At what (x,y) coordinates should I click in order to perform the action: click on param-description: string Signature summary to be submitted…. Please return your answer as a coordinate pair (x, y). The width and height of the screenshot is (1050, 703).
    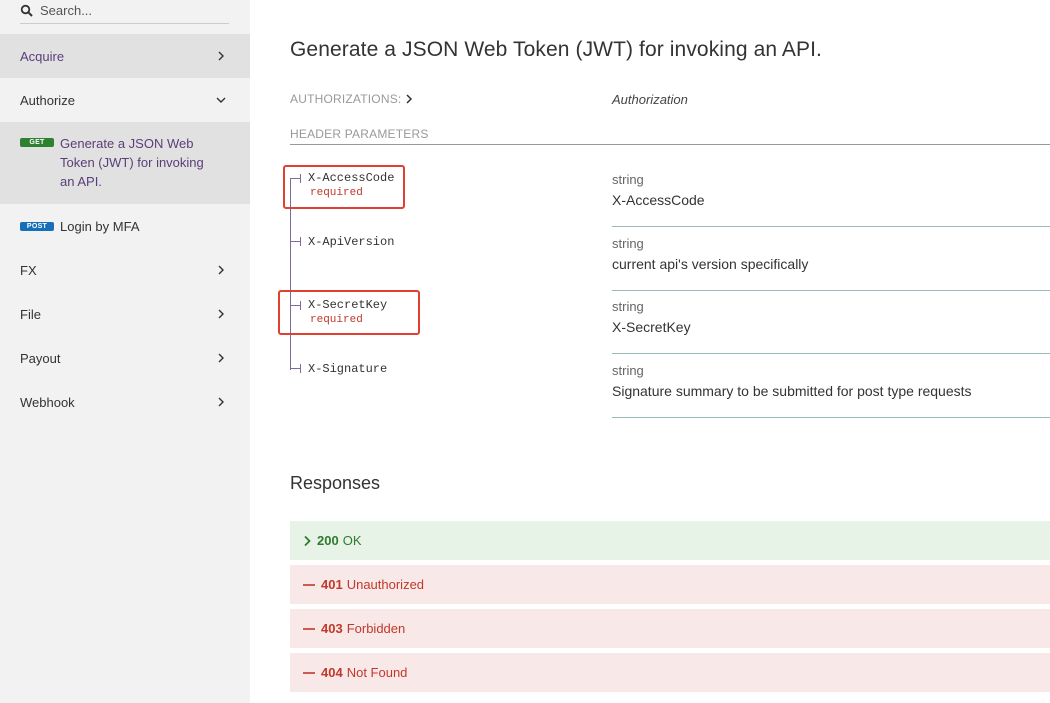
    Looking at the image, I should click on (831, 390).